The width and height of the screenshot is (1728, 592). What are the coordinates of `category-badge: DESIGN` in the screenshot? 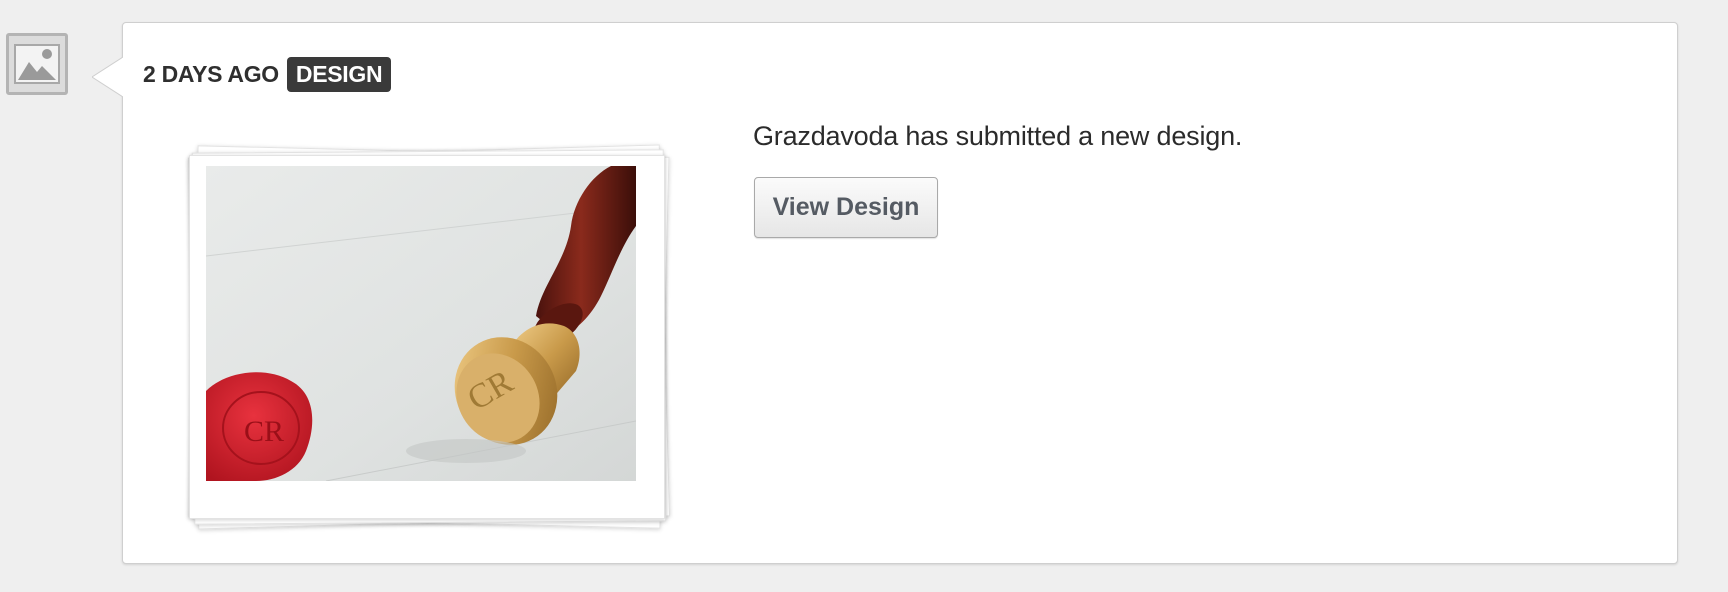 It's located at (339, 74).